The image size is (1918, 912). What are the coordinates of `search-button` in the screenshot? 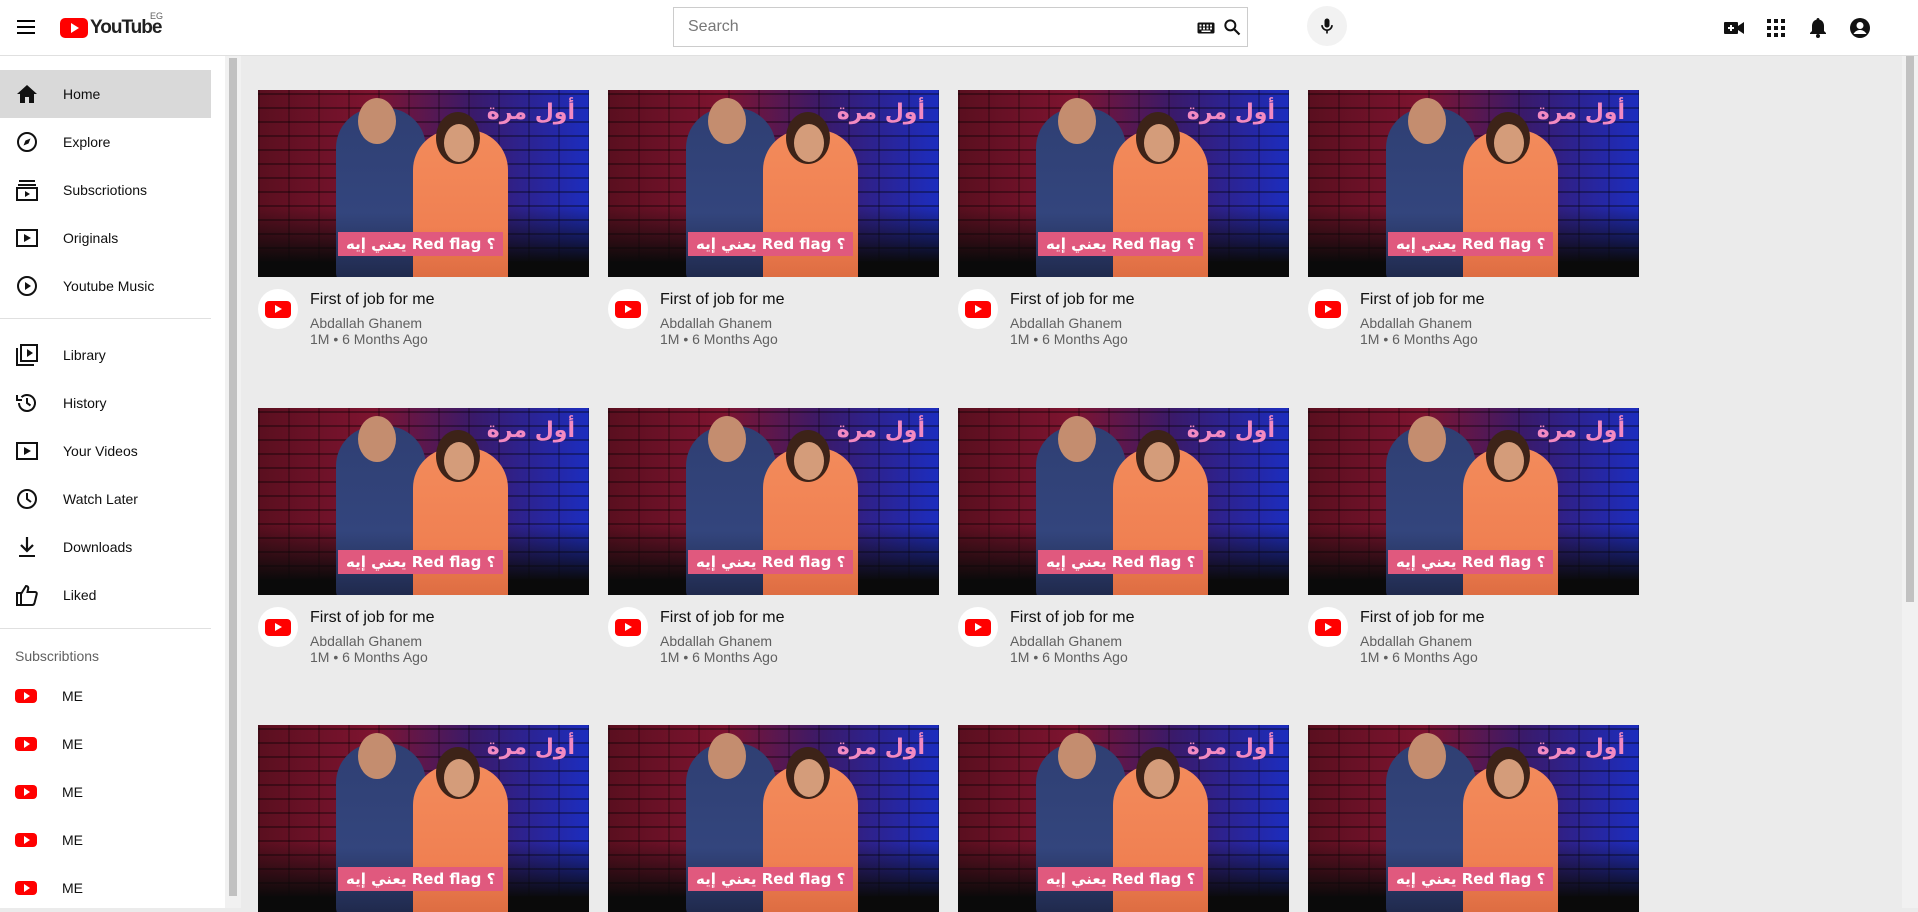 It's located at (1232, 27).